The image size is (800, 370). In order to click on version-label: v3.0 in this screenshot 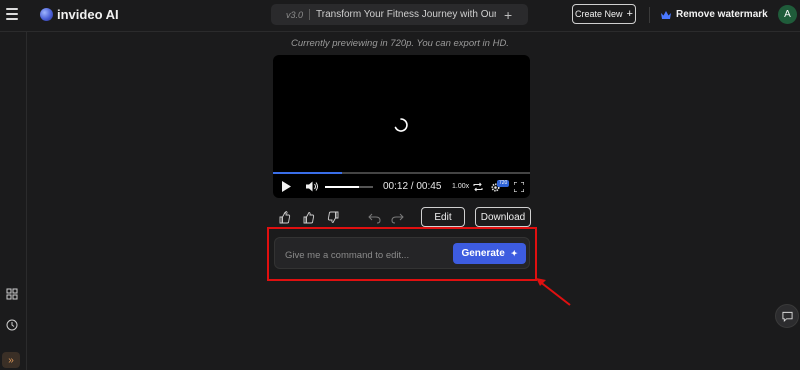, I will do `click(295, 14)`.